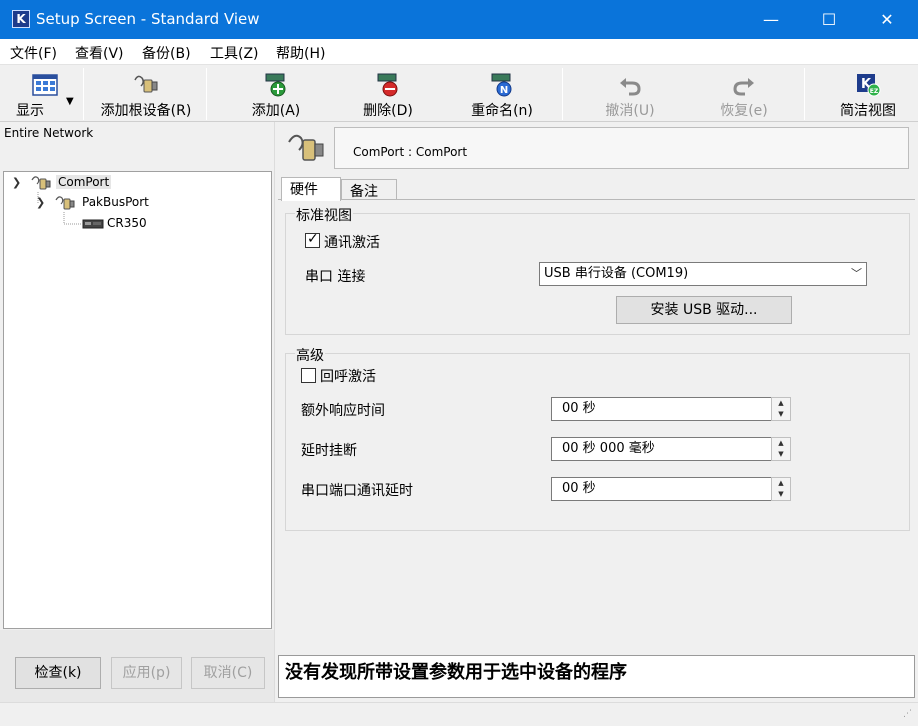 This screenshot has width=918, height=726. I want to click on menu-bar: 文件(F) 查看(V) 备份(B) 工具(Z) 帮助(H), so click(459, 52).